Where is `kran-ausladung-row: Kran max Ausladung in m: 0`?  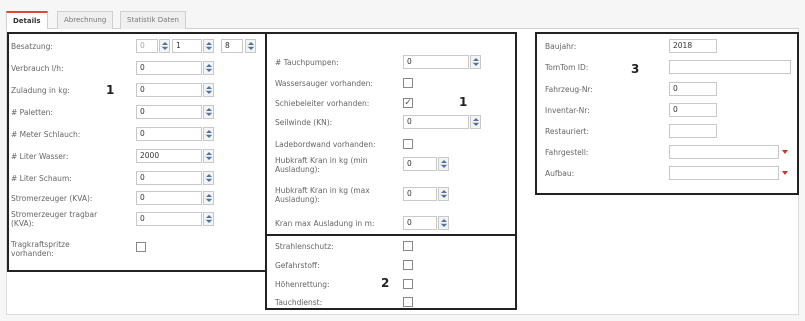
kran-ausladung-row: Kran max Ausladung in m: 0 is located at coordinates (391, 224).